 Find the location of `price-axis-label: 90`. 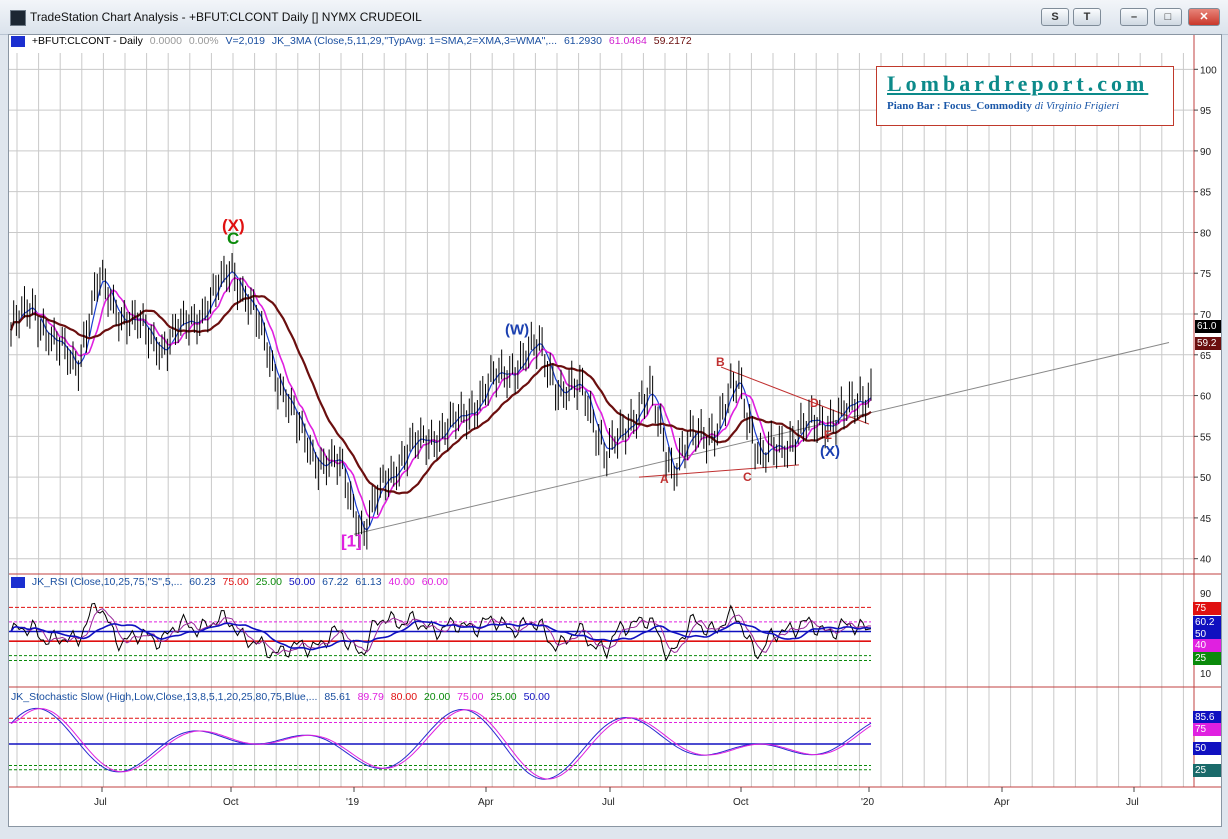

price-axis-label: 90 is located at coordinates (1206, 152).